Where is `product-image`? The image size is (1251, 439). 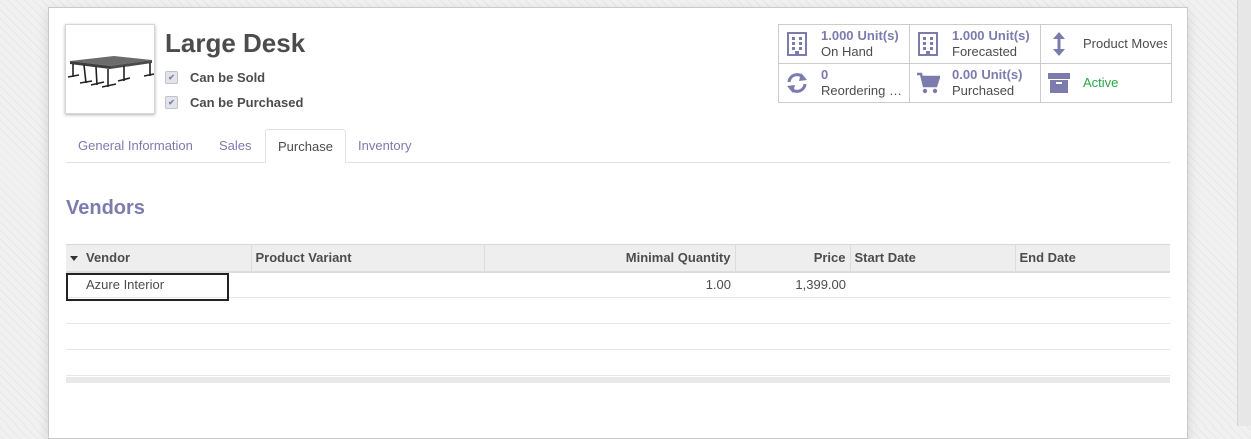
product-image is located at coordinates (110, 69).